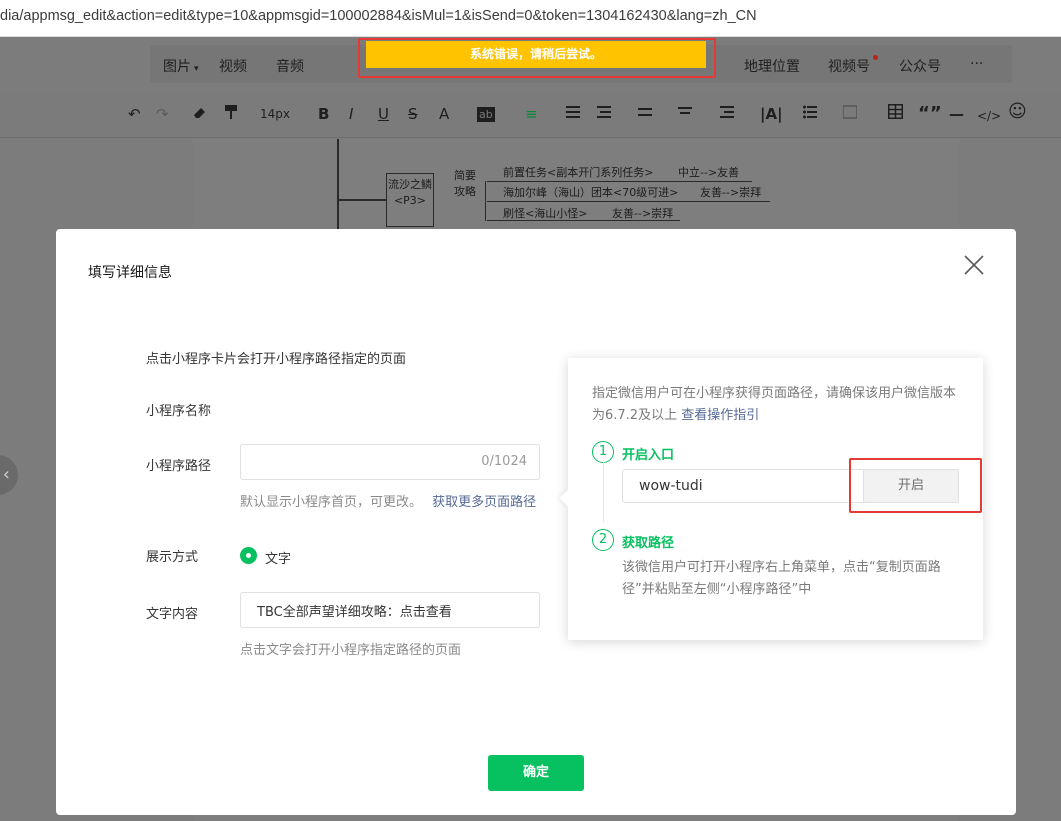 The height and width of the screenshot is (821, 1061). What do you see at coordinates (648, 543) in the screenshot?
I see `step-2-title: 获取路径` at bounding box center [648, 543].